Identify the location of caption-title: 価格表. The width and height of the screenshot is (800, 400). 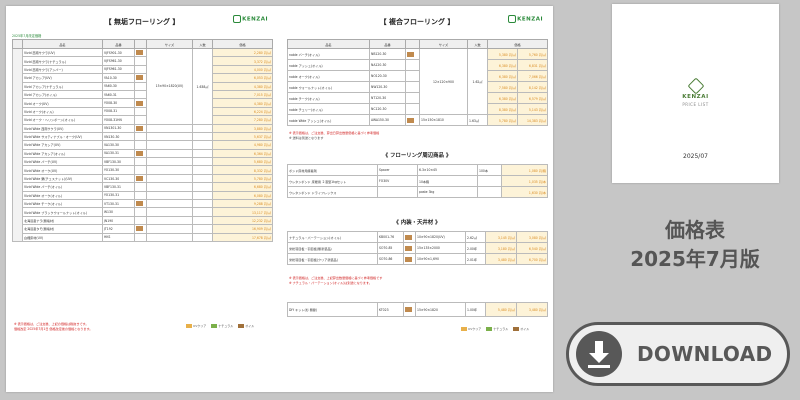
(695, 230).